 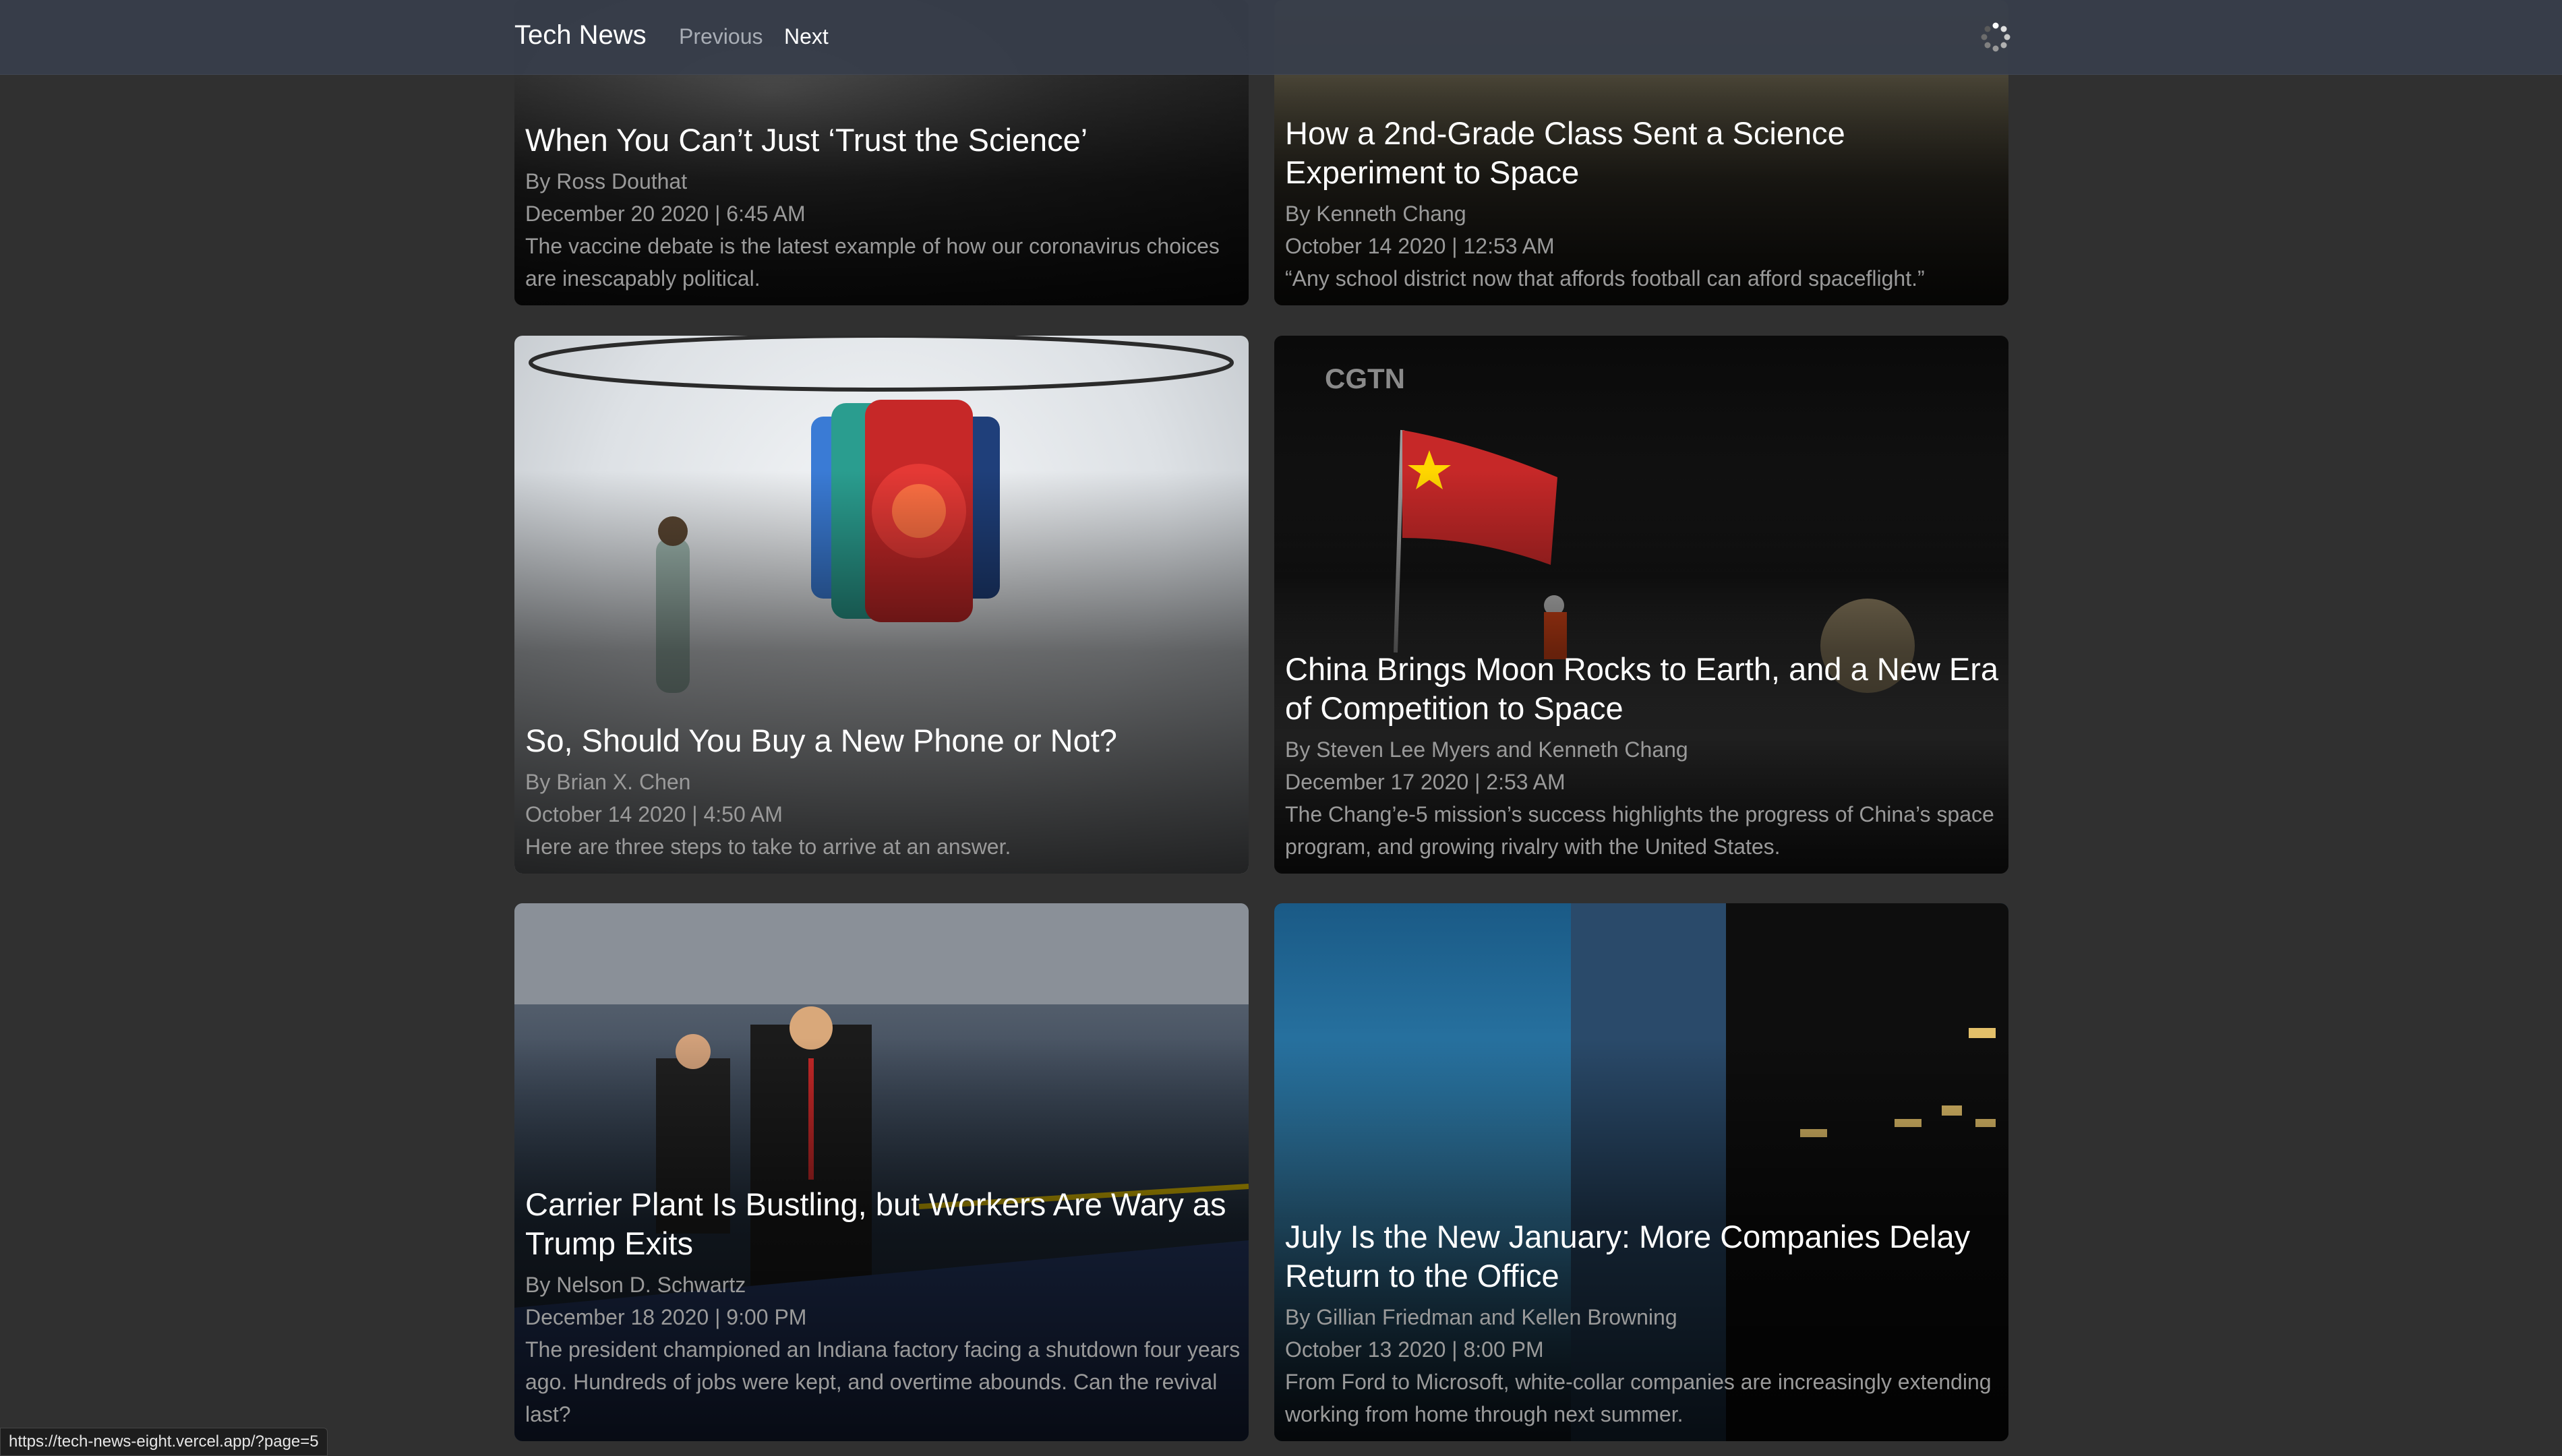 What do you see at coordinates (806, 36) in the screenshot?
I see `next-link: Next` at bounding box center [806, 36].